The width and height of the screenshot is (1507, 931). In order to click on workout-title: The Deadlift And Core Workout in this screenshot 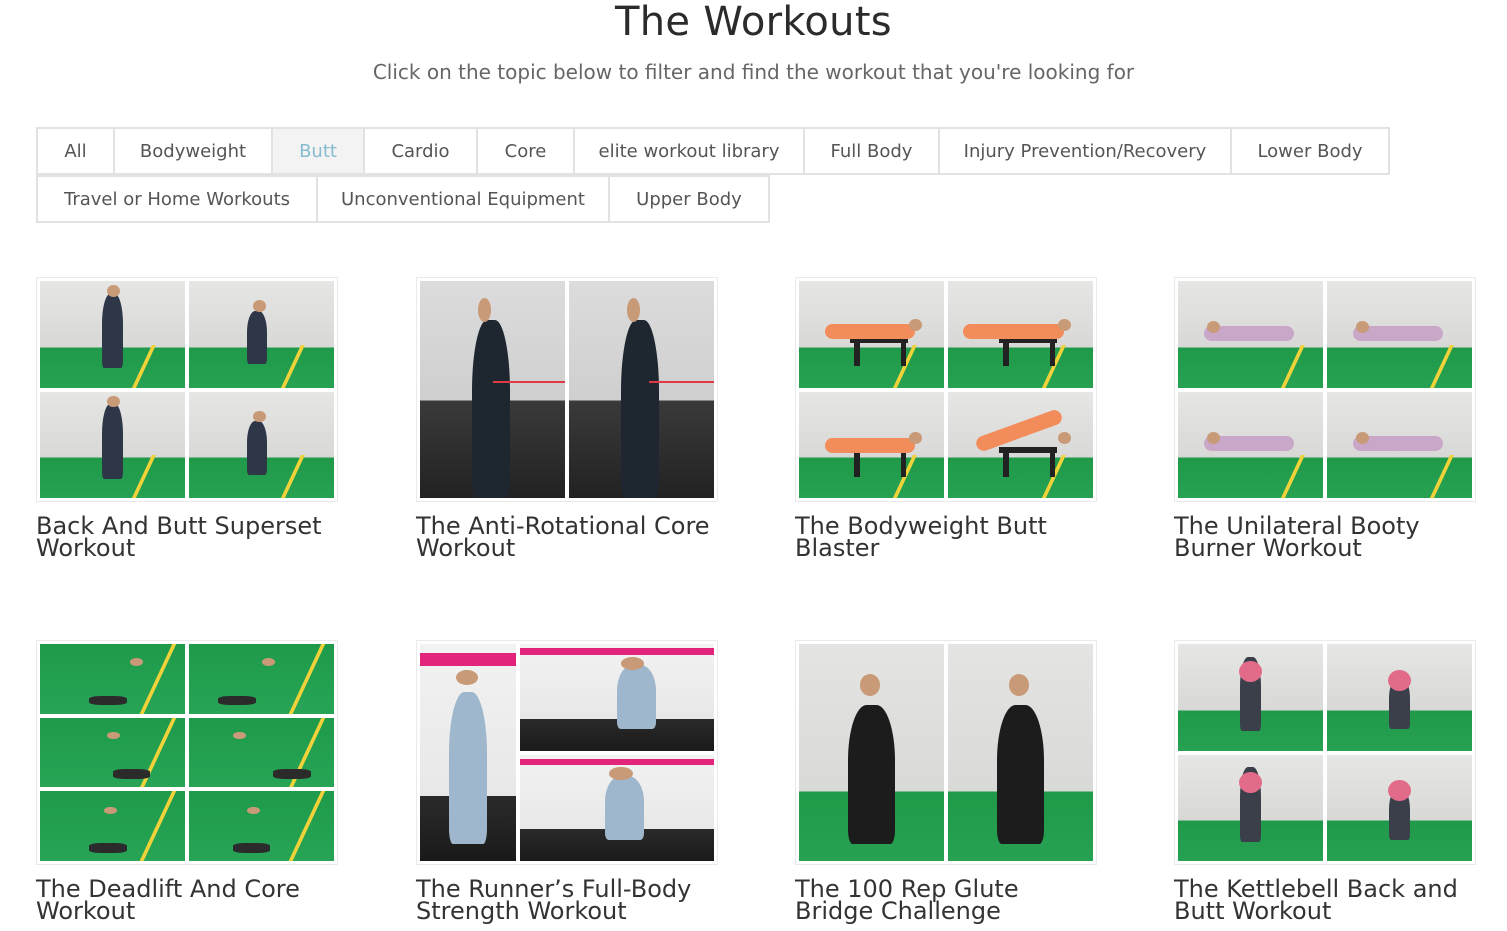, I will do `click(187, 900)`.